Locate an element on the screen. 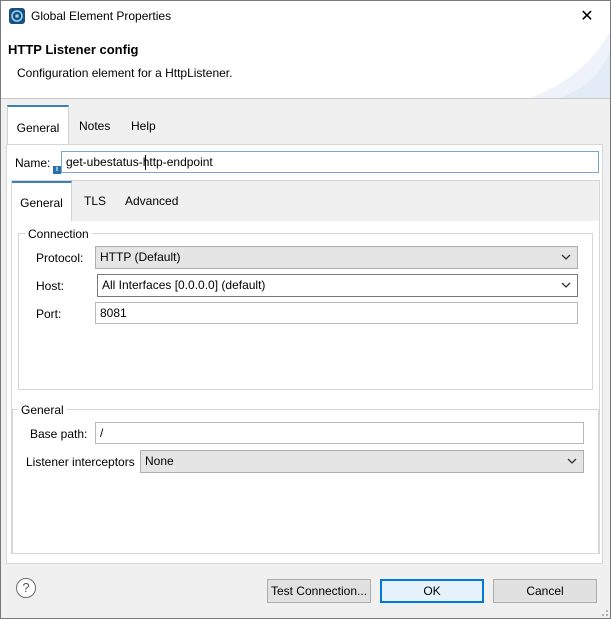 This screenshot has width=611, height=619. protocol-value: HTTP (Default) is located at coordinates (140, 257).